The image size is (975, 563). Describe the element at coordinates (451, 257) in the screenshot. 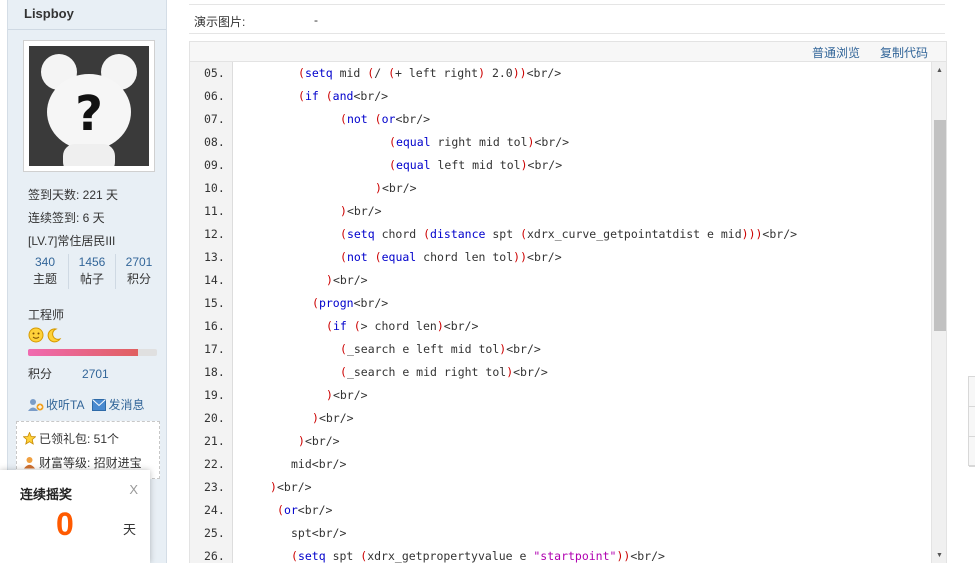

I see `line-code: (not (equal chord len tol))<br/>` at that location.